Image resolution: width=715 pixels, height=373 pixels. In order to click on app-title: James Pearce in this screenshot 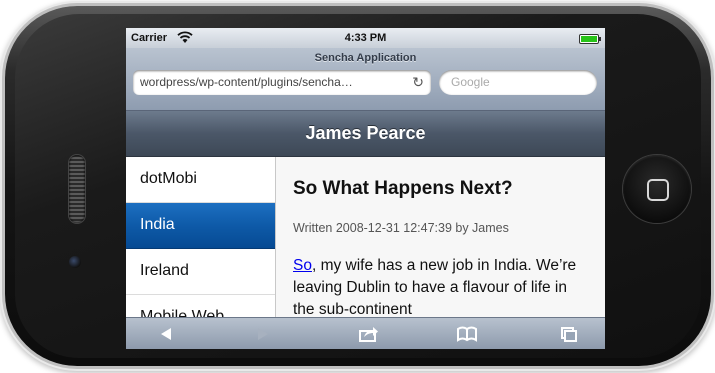, I will do `click(365, 134)`.